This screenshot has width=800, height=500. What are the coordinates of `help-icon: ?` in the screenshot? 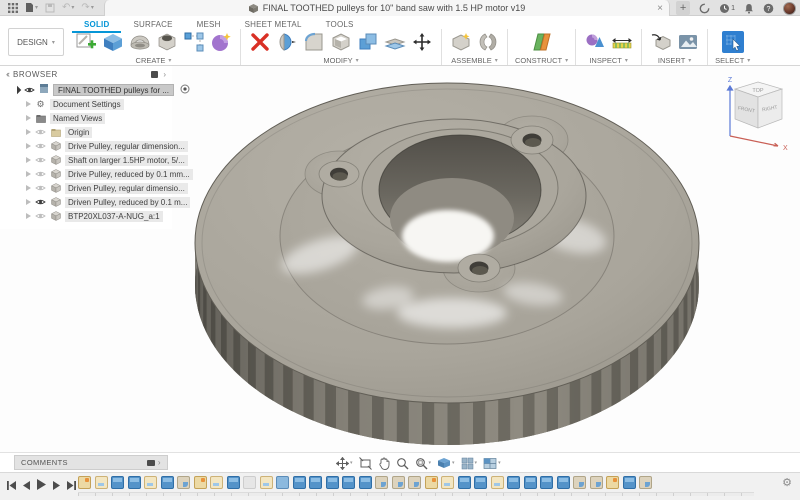 It's located at (768, 8).